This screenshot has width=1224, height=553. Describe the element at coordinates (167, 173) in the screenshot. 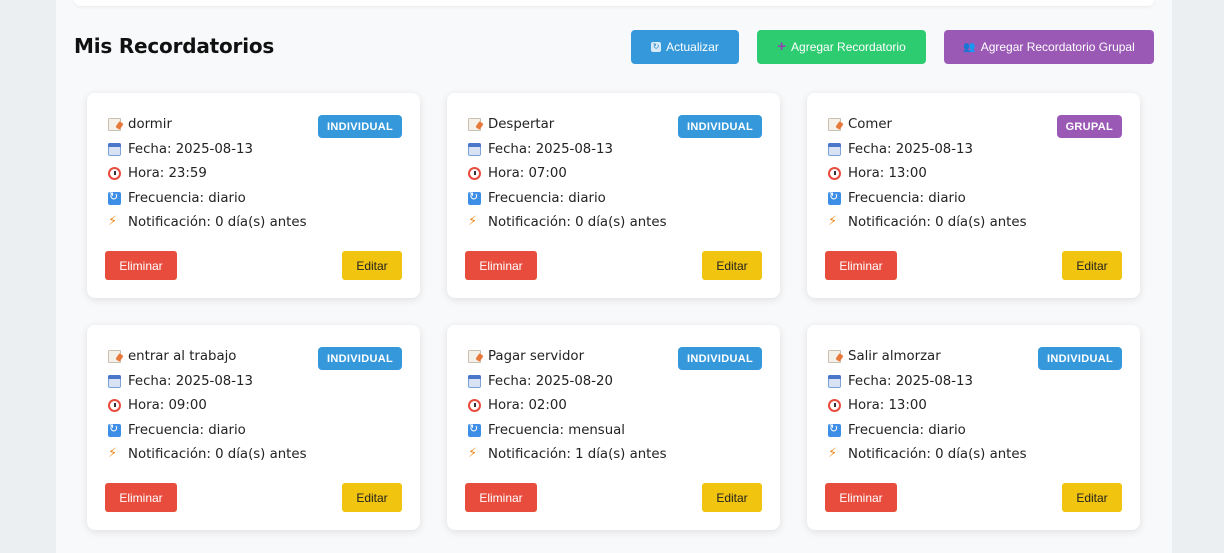

I see `reminder-time: Hora: 23:59` at that location.